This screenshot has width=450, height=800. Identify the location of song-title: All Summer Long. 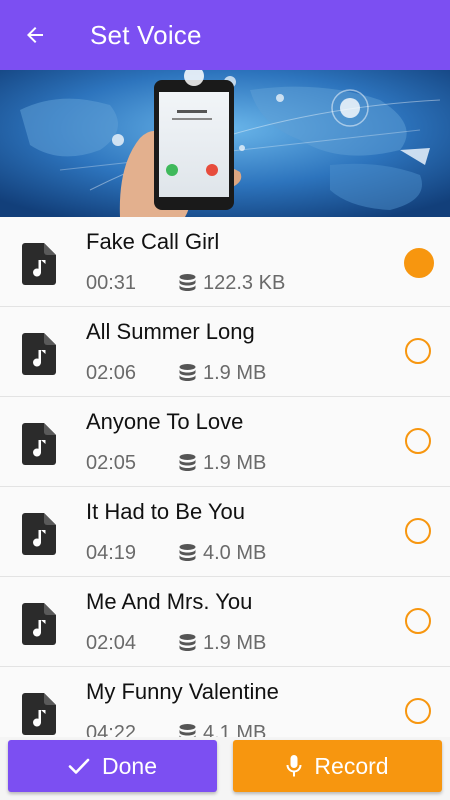
(170, 331).